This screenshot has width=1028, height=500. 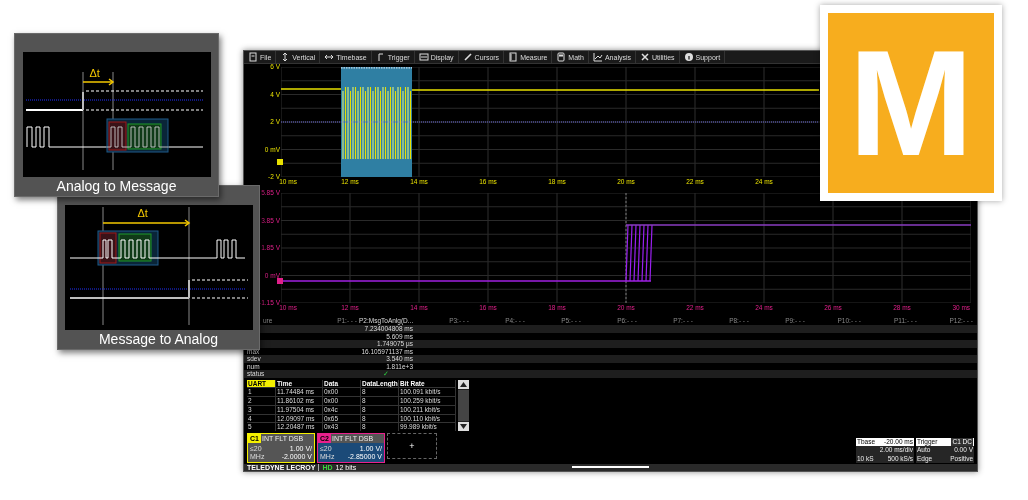 What do you see at coordinates (423, 57) in the screenshot?
I see `display-icon` at bounding box center [423, 57].